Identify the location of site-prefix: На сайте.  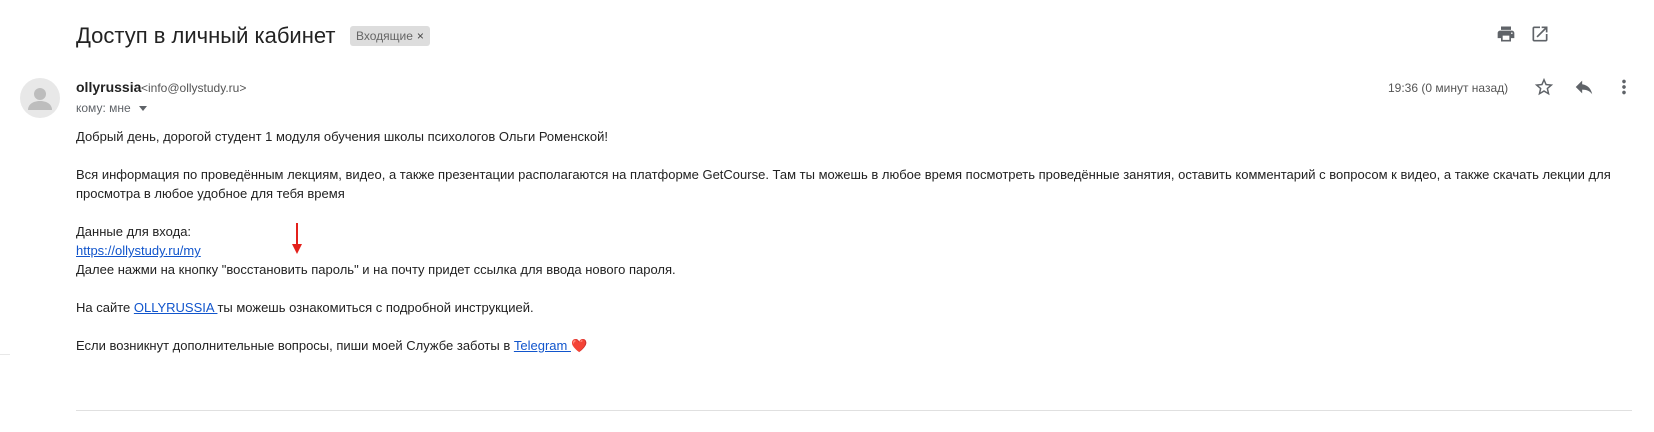
(105, 307).